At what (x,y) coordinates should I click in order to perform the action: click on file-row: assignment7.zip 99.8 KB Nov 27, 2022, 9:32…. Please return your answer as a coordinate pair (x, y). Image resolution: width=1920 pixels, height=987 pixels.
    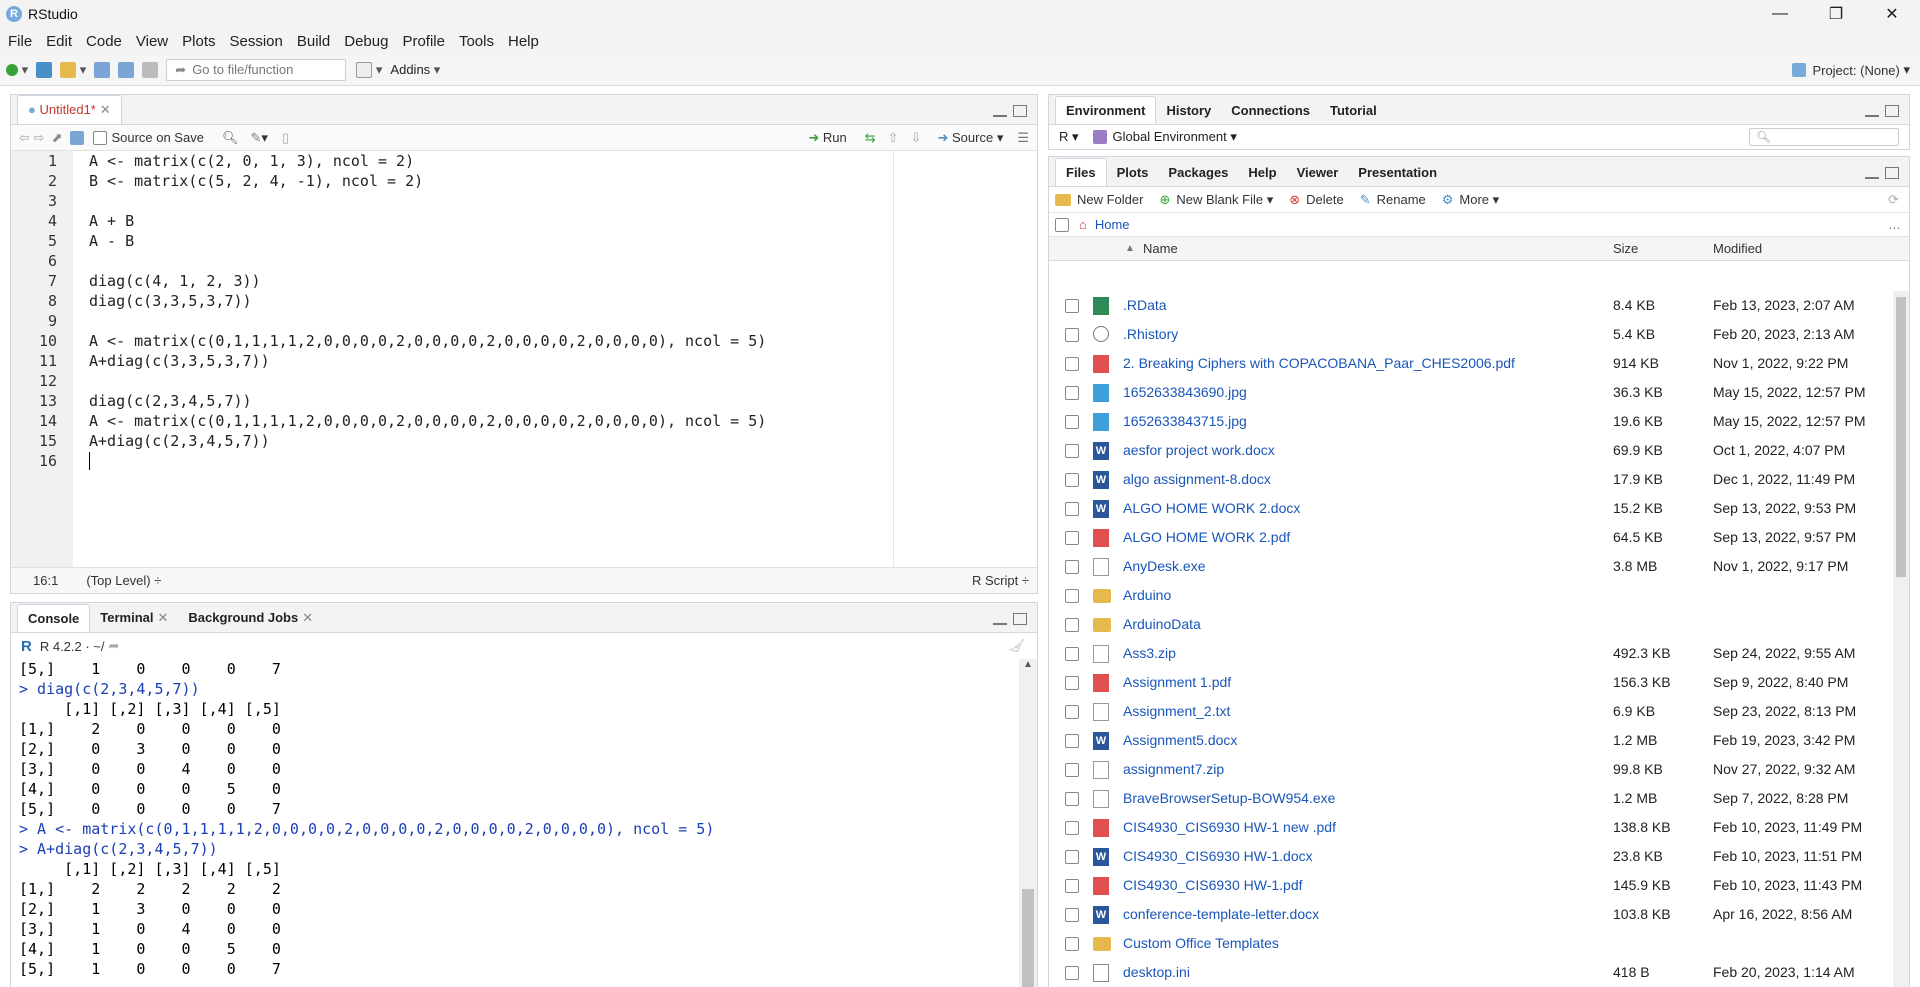
    Looking at the image, I should click on (1468, 769).